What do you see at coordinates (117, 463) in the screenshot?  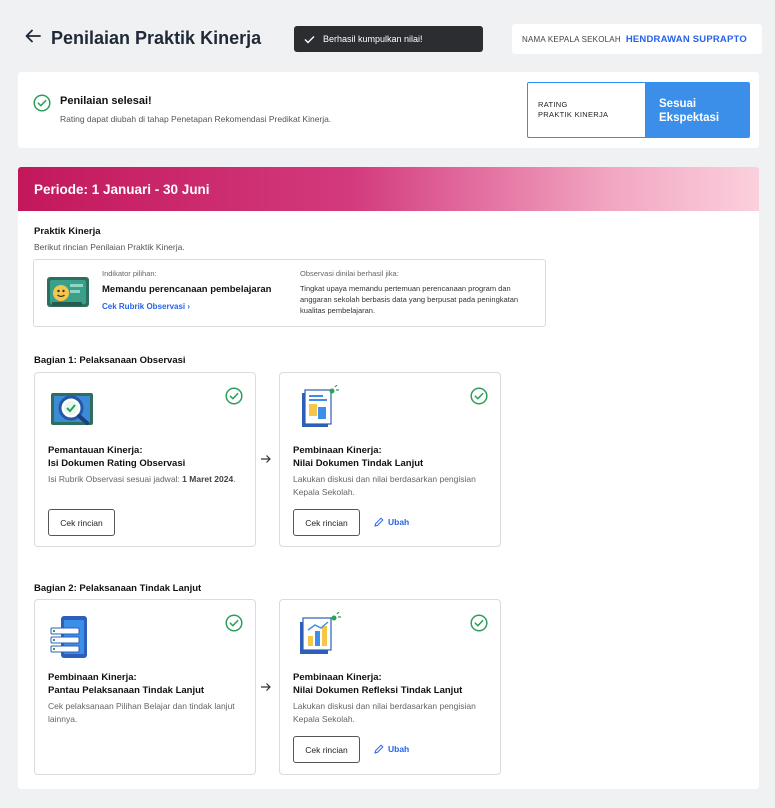 I see `step-title-line2: Isi Dokumen Rating Observasi` at bounding box center [117, 463].